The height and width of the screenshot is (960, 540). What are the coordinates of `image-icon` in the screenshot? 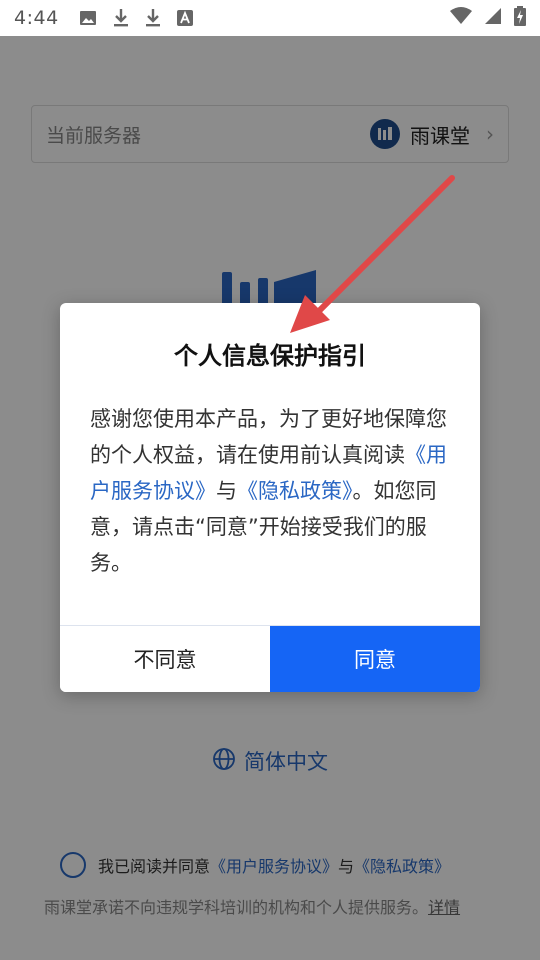 It's located at (88, 18).